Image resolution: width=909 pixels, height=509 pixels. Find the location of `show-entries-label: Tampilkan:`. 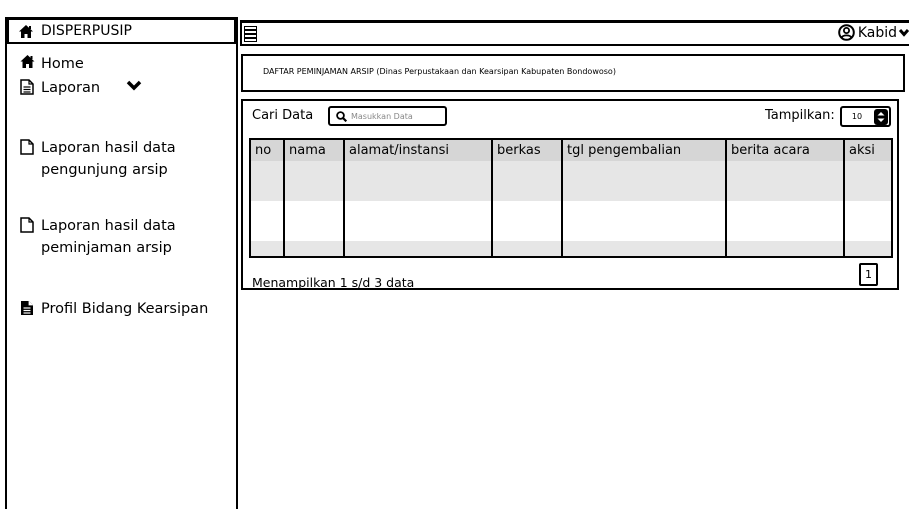

show-entries-label: Tampilkan: is located at coordinates (800, 115).